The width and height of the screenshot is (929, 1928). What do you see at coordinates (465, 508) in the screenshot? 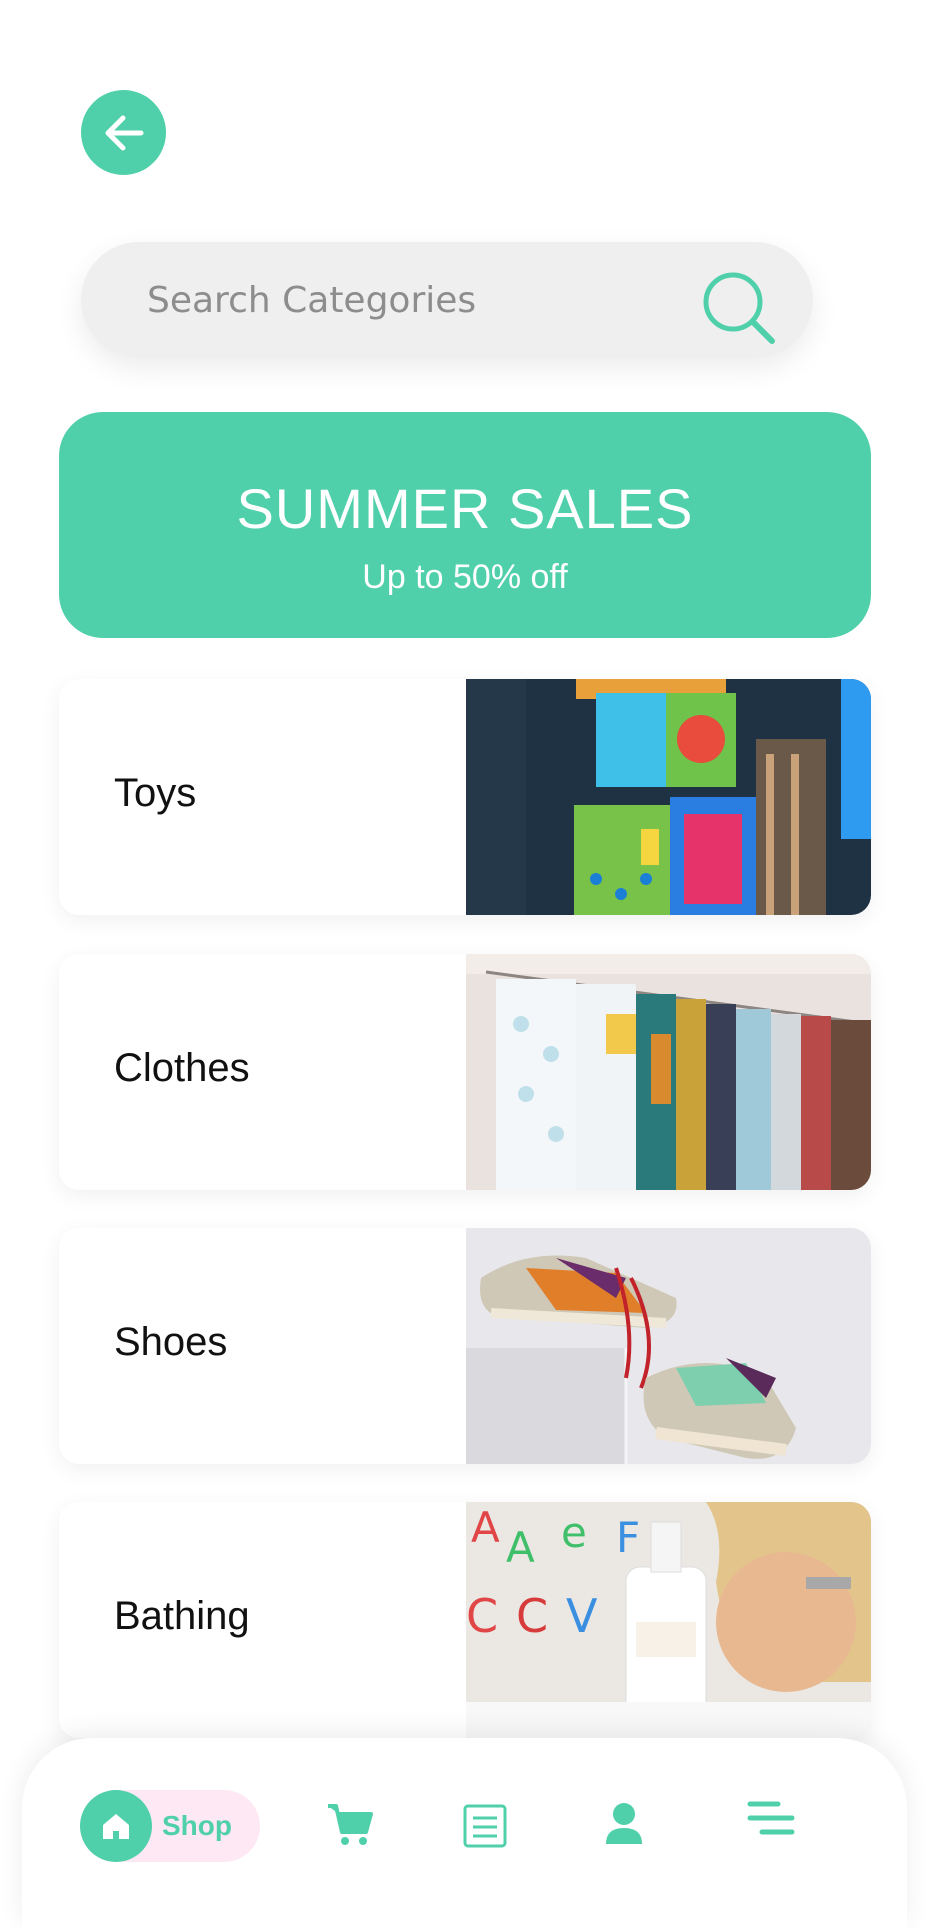
I see `banner-title: SUMMER SALES` at bounding box center [465, 508].